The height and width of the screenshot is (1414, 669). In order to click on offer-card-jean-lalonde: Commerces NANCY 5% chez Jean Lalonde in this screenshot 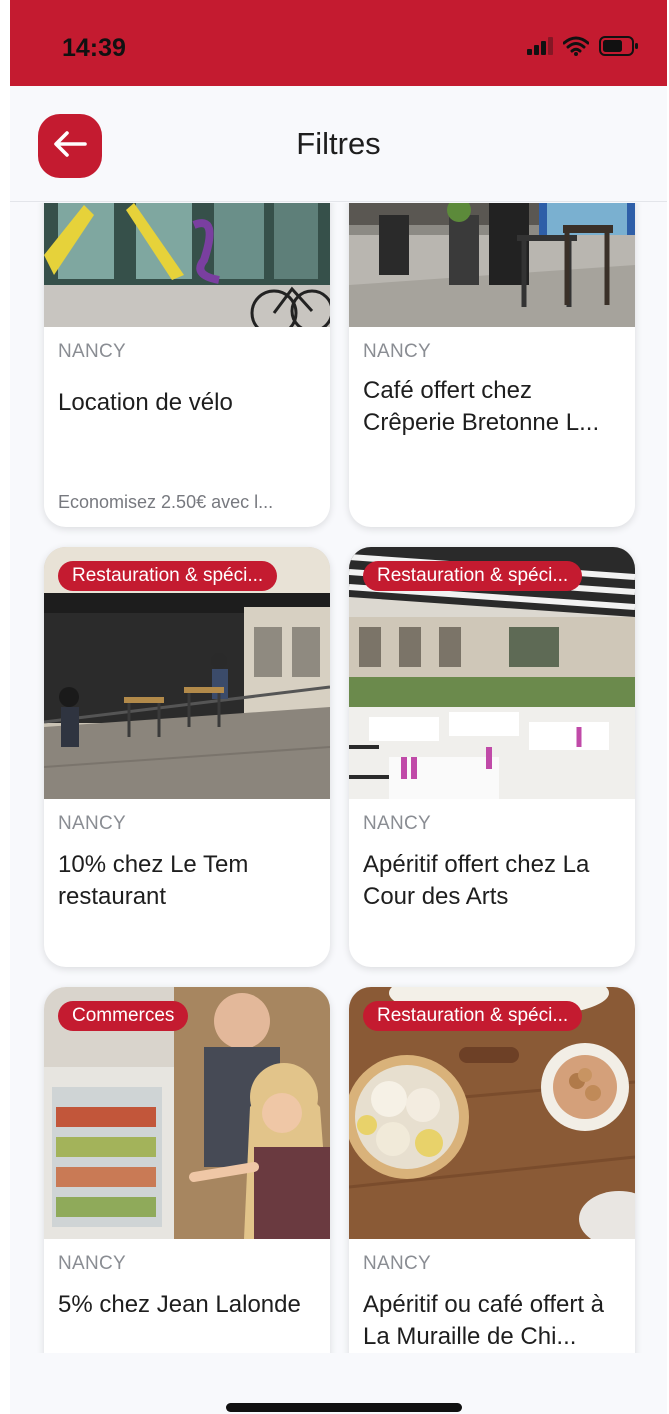, I will do `click(187, 1170)`.